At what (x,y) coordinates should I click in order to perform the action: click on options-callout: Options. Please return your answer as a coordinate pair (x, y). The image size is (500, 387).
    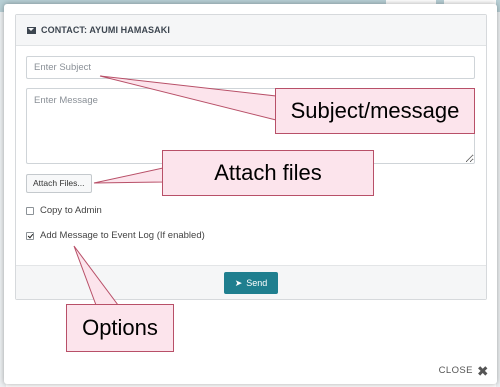
    Looking at the image, I should click on (120, 328).